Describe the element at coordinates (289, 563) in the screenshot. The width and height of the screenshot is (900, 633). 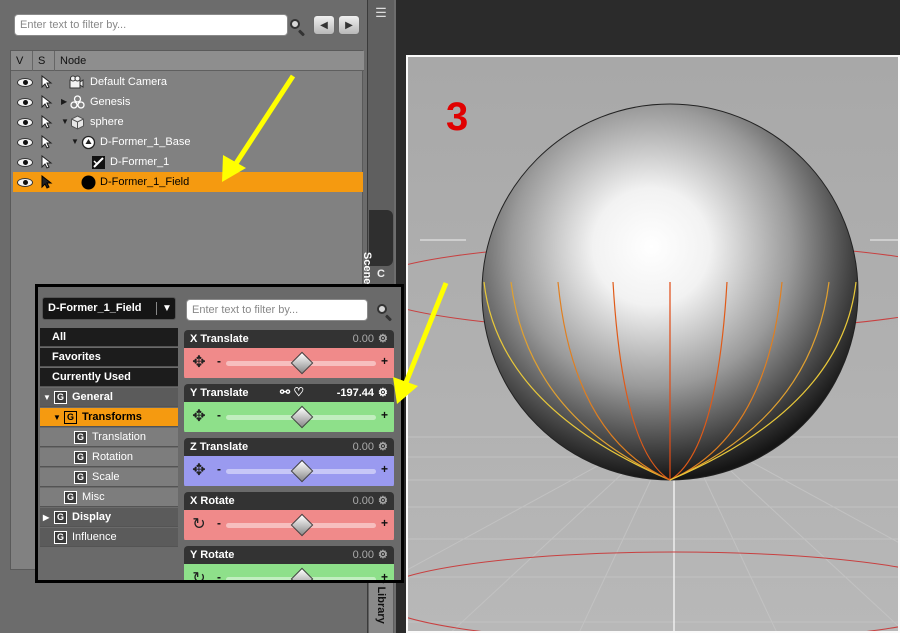
I see `slider-y-rotate: Y Rotate 0.00 ⚙ ↻ - +` at that location.